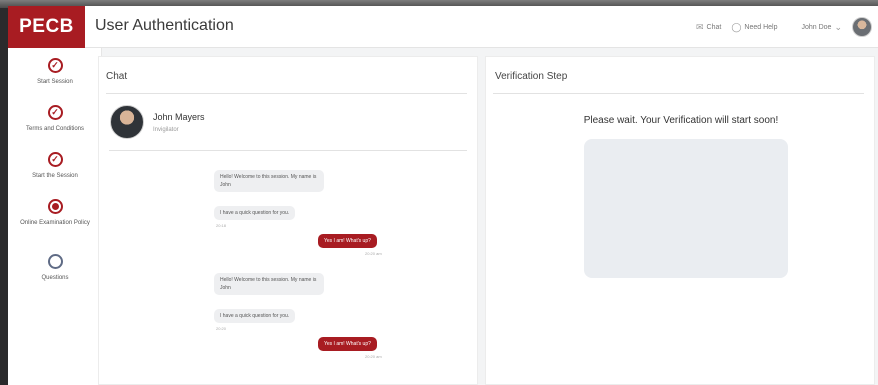  I want to click on user-menu: John Doe ⌄, so click(821, 27).